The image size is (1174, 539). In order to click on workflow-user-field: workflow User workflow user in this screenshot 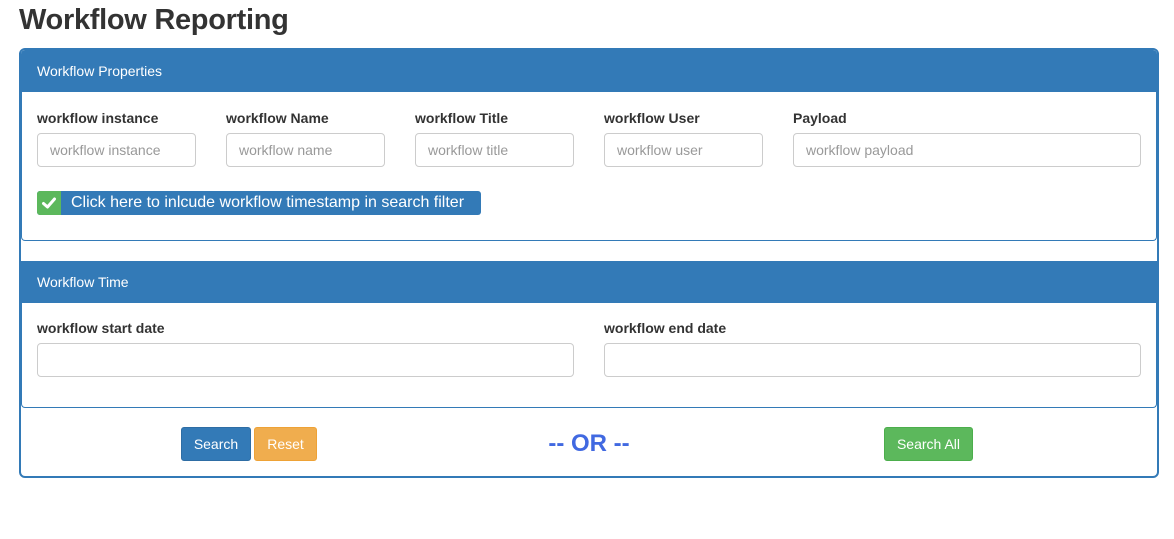, I will do `click(683, 137)`.